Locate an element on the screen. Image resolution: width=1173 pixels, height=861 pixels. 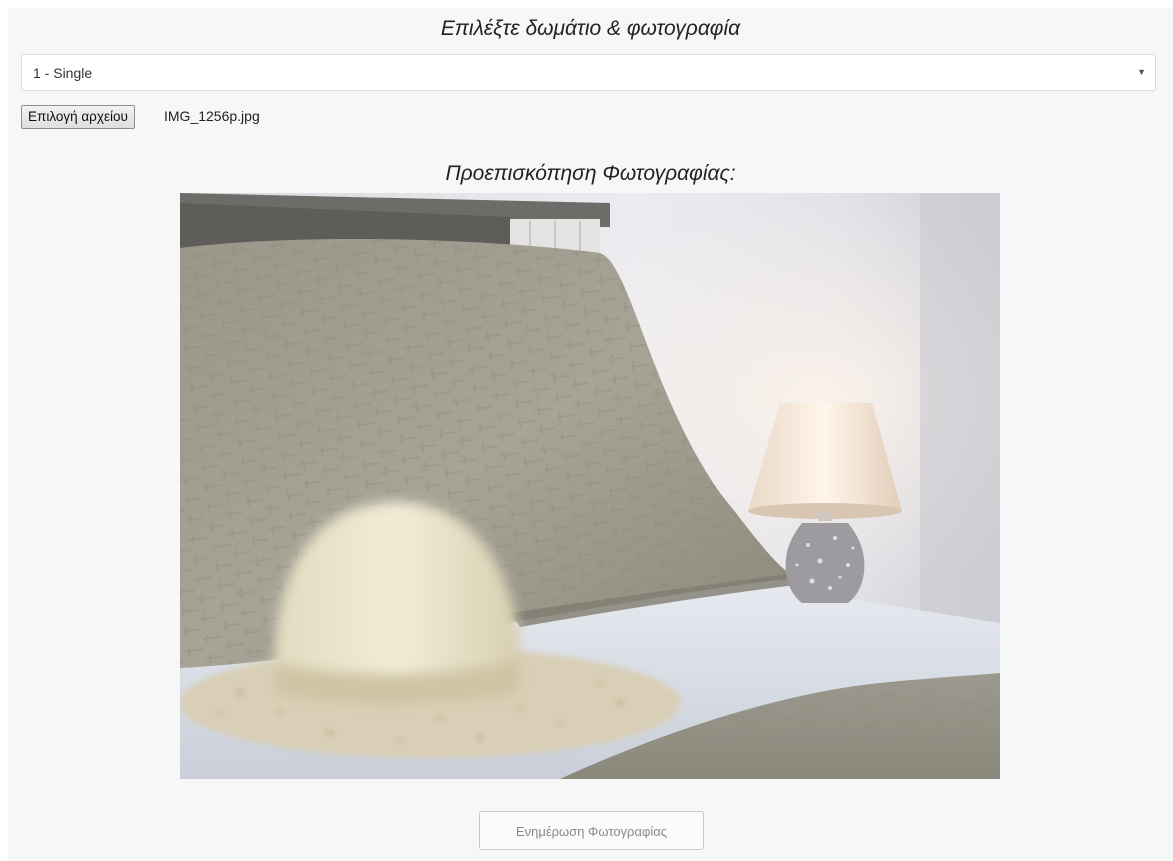
update-photo-button: Ενημέρωση Φωτογραφίας is located at coordinates (591, 830).